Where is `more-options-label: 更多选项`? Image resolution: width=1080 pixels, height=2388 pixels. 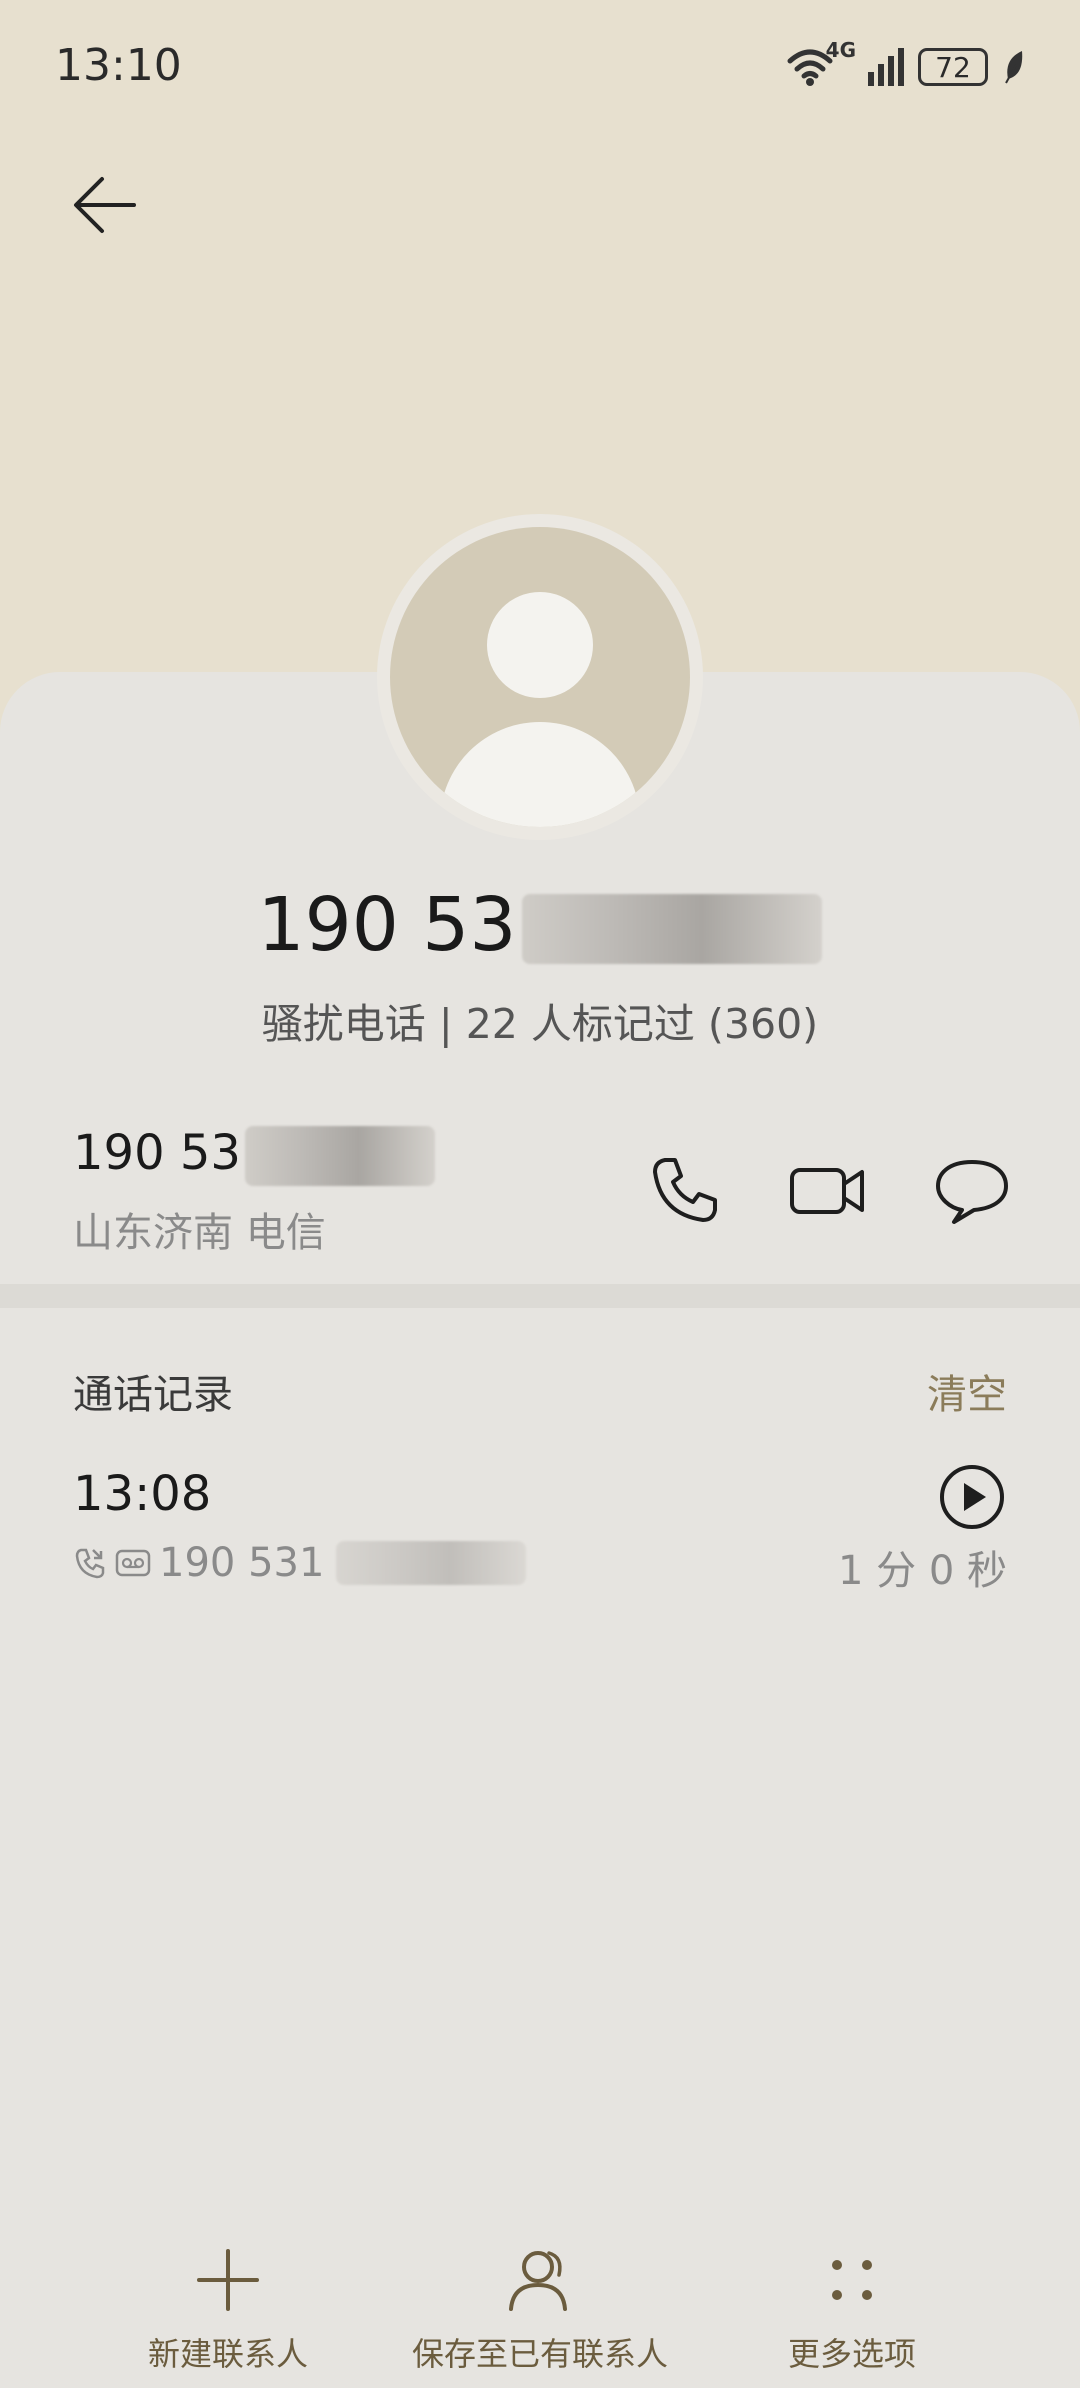 more-options-label: 更多选项 is located at coordinates (851, 2354).